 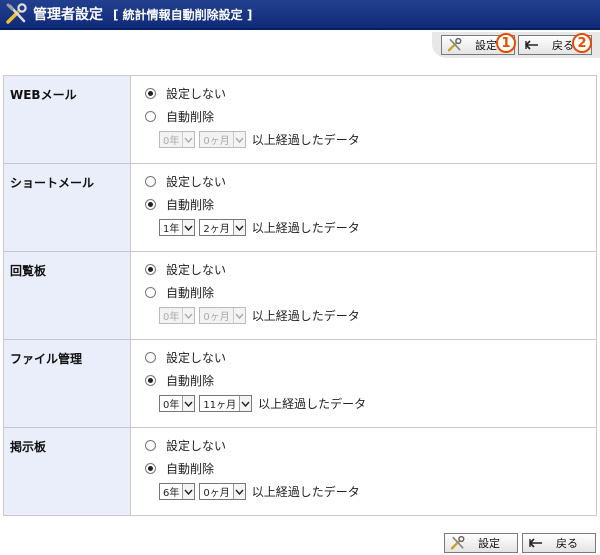 What do you see at coordinates (171, 229) in the screenshot?
I see `year-select-value: 1年` at bounding box center [171, 229].